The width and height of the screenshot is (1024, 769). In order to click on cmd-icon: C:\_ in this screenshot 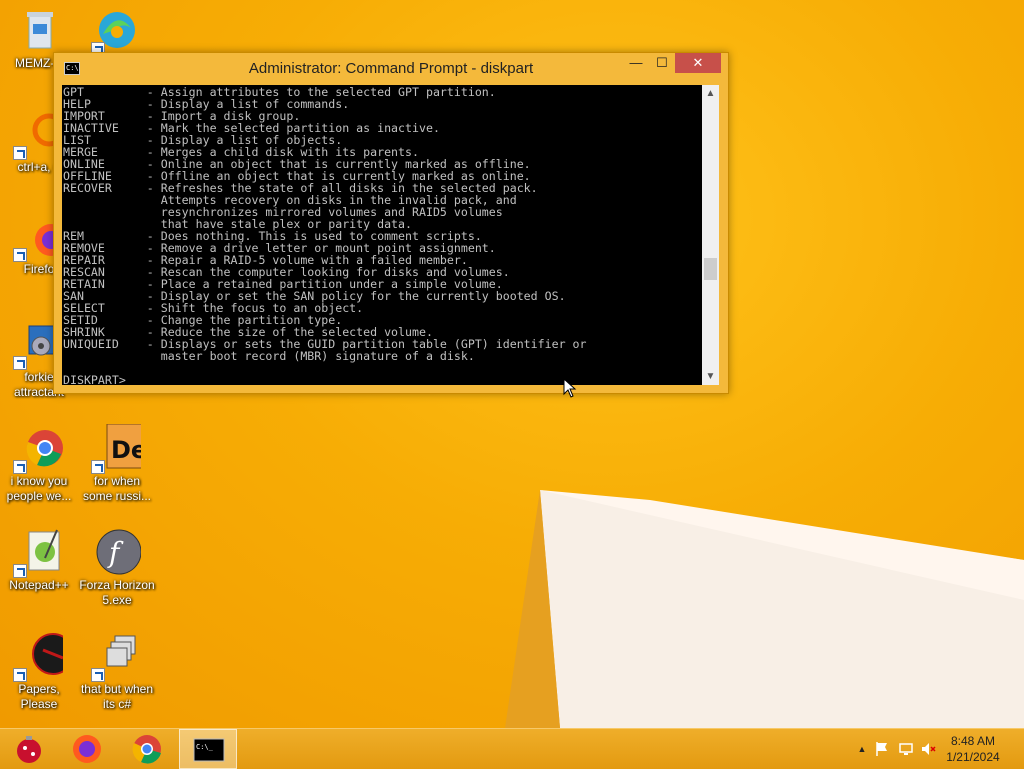, I will do `click(209, 750)`.